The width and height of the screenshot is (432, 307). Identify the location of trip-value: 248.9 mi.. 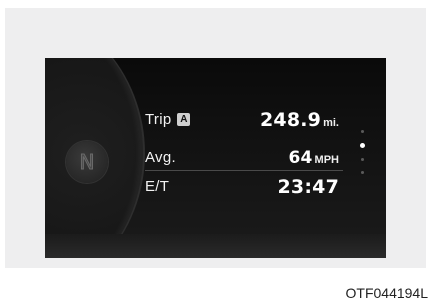
(299, 121).